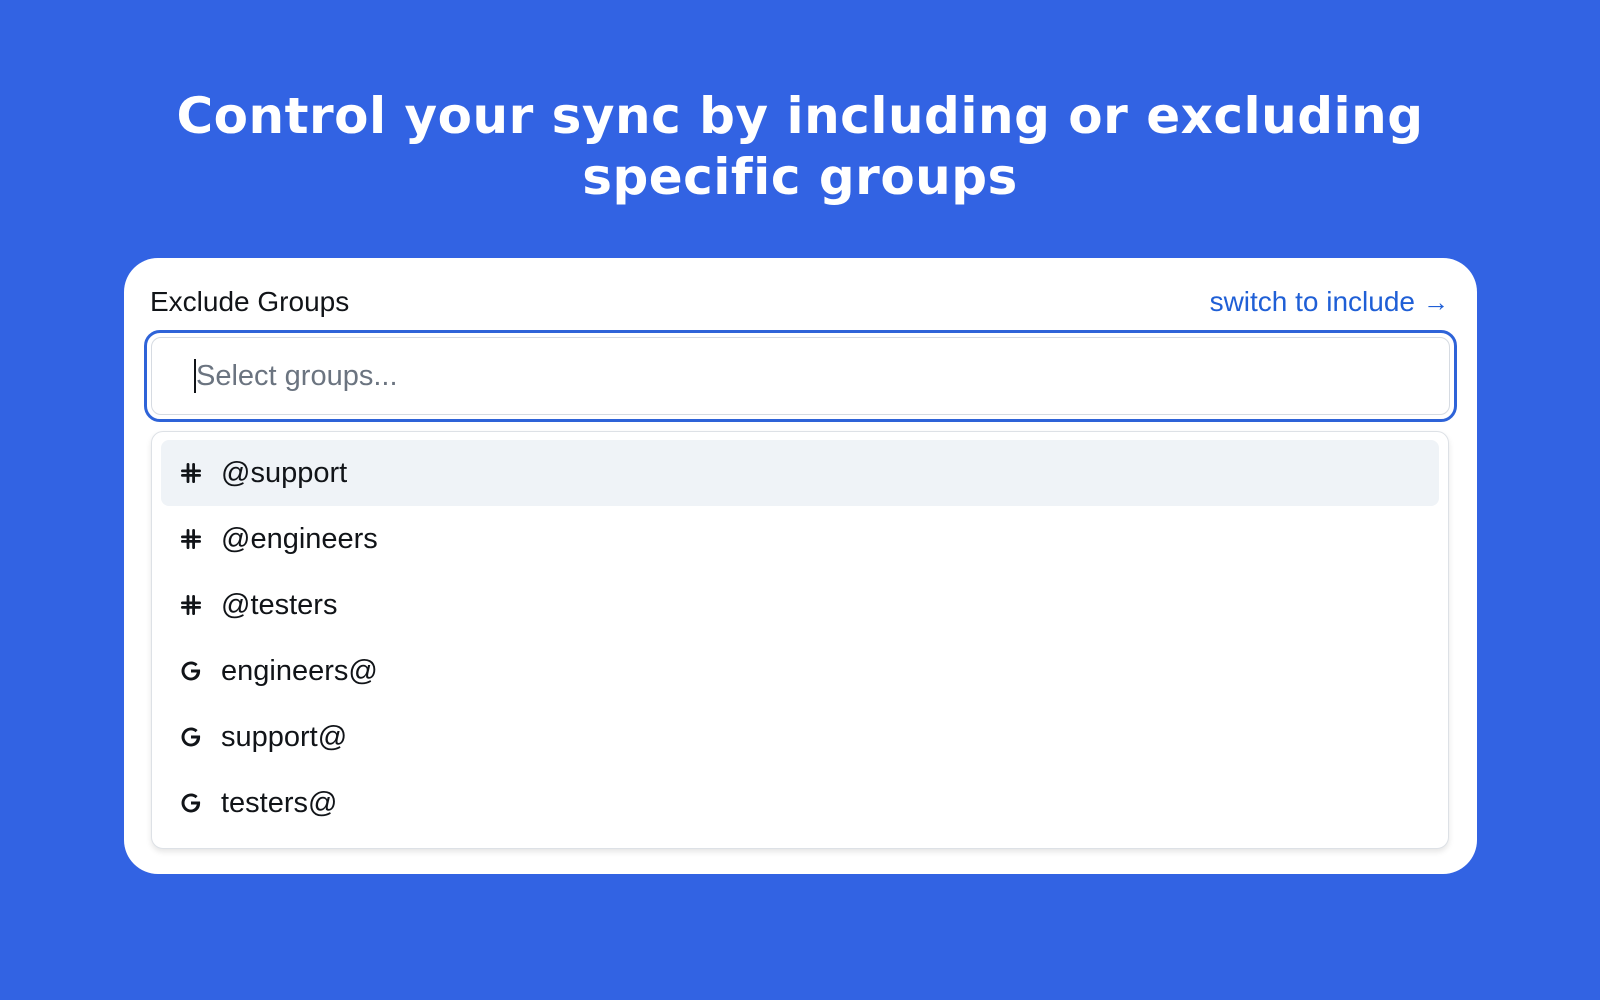  Describe the element at coordinates (799, 302) in the screenshot. I see `picker-header: Exclude Groups switch to include →` at that location.